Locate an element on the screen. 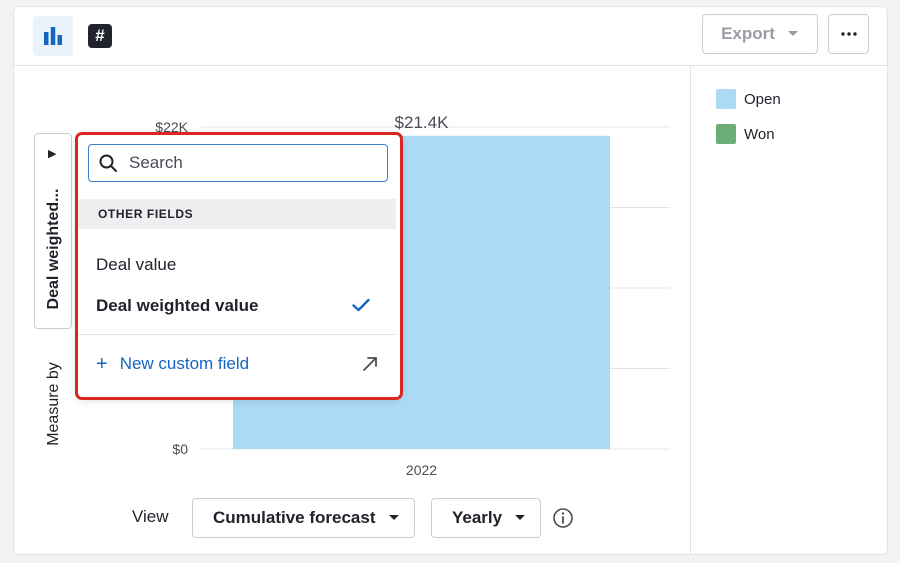 This screenshot has width=900, height=563. y-tick-label: $0 is located at coordinates (180, 449).